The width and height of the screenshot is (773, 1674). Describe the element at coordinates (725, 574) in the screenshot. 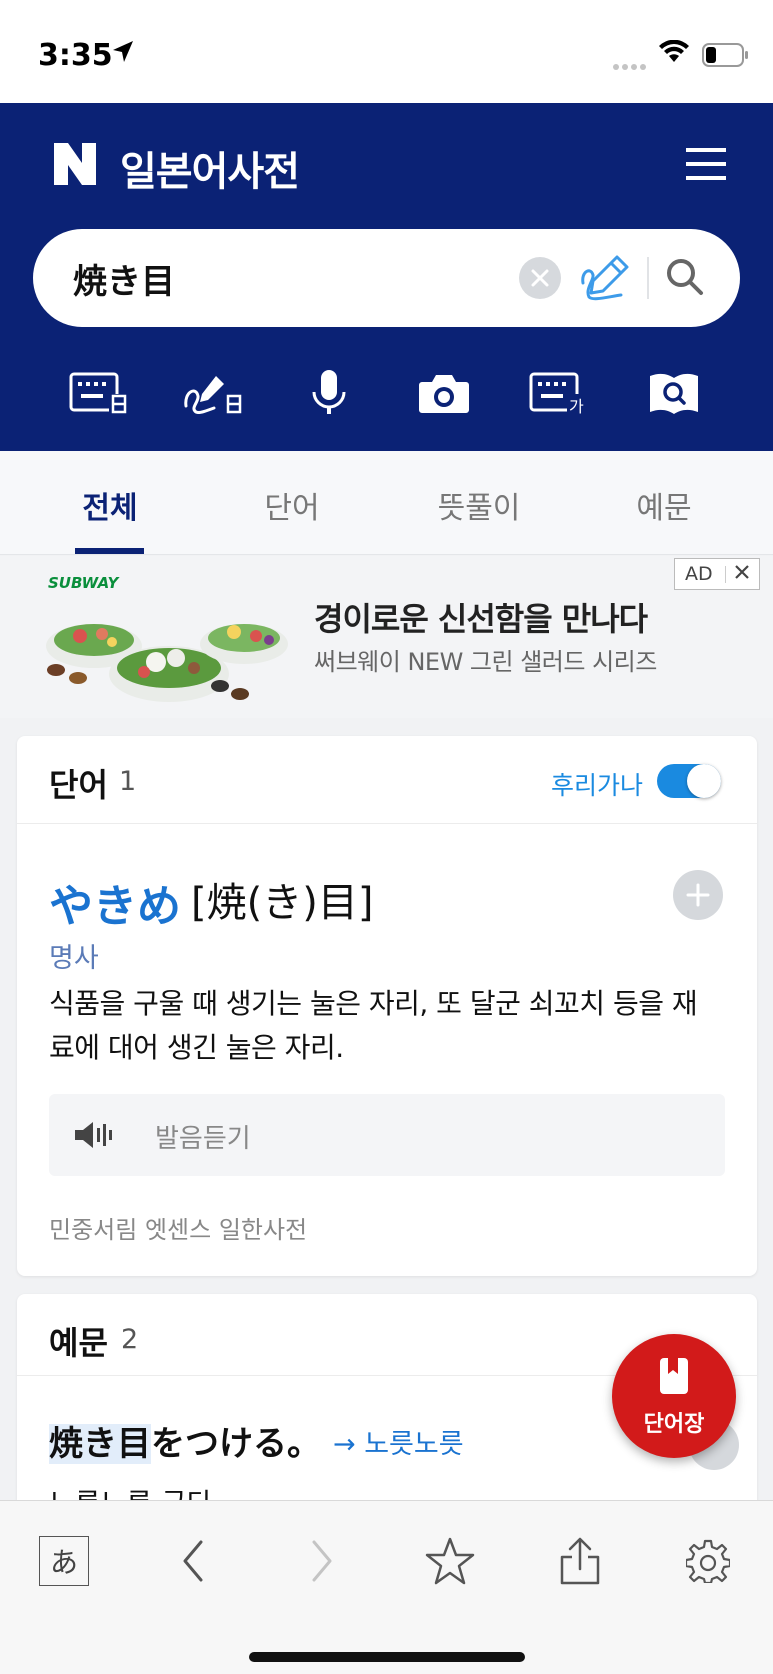

I see `ad-tag-divider` at that location.